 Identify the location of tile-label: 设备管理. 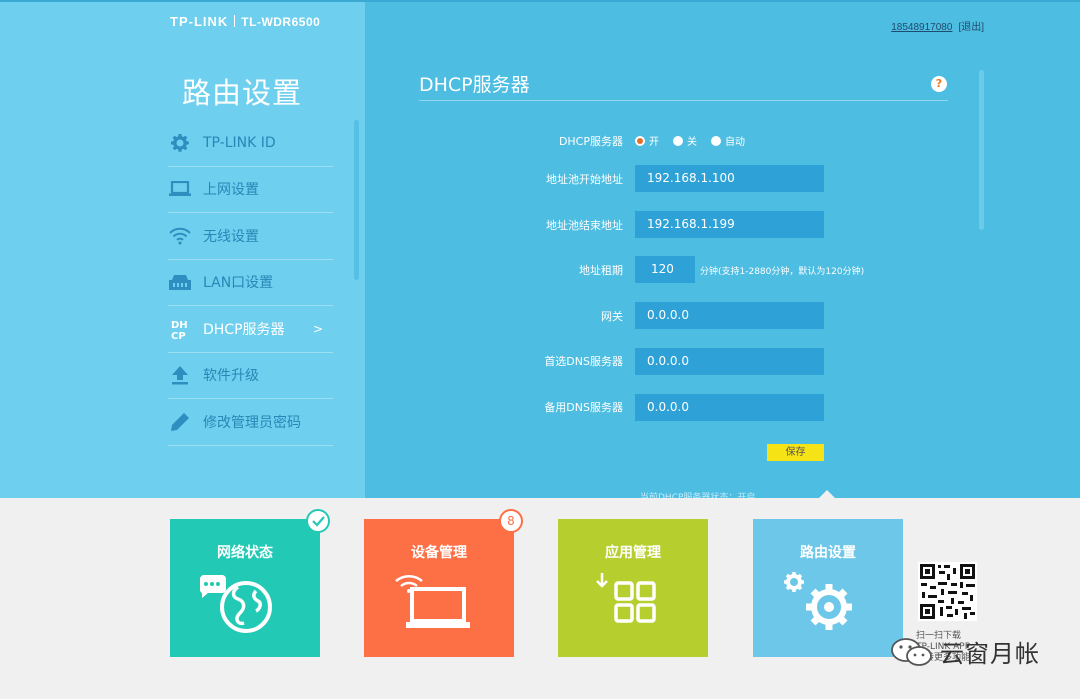
(439, 553).